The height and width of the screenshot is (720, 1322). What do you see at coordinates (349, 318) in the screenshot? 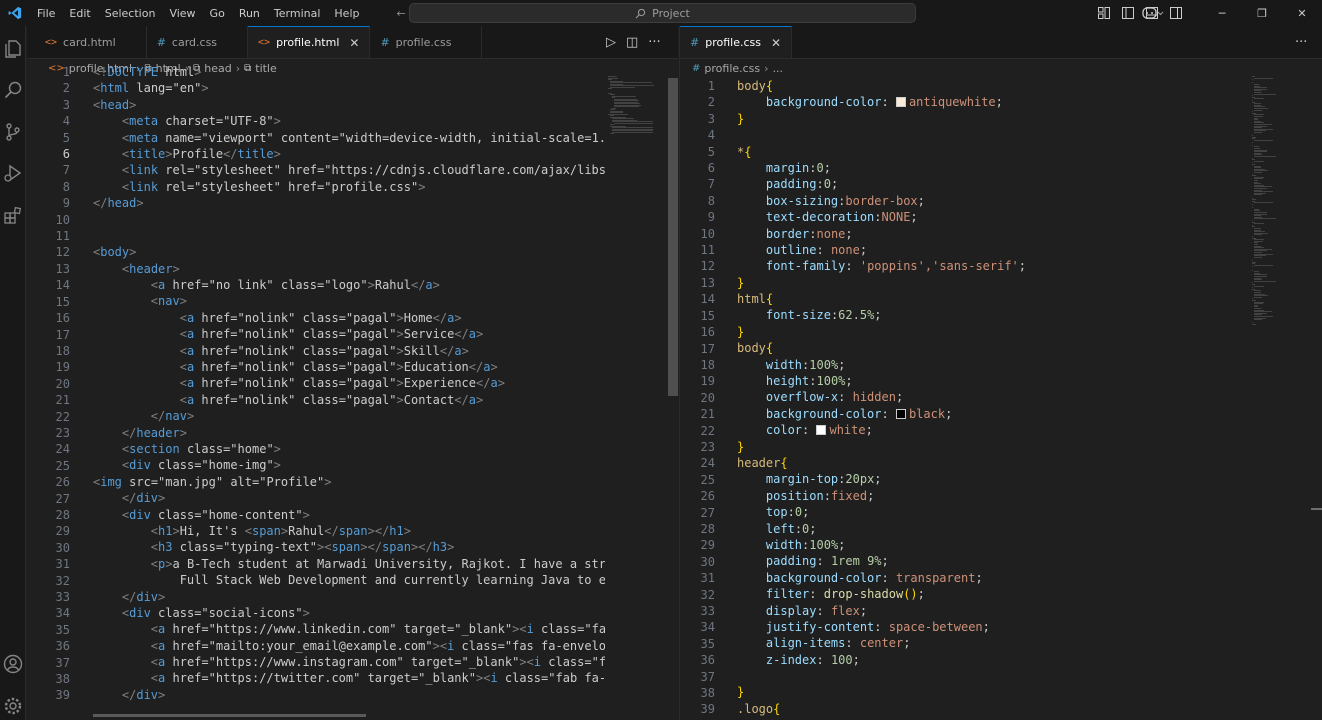
I see `code-line: <a href="nolink" class="pagal">Home</a>` at bounding box center [349, 318].